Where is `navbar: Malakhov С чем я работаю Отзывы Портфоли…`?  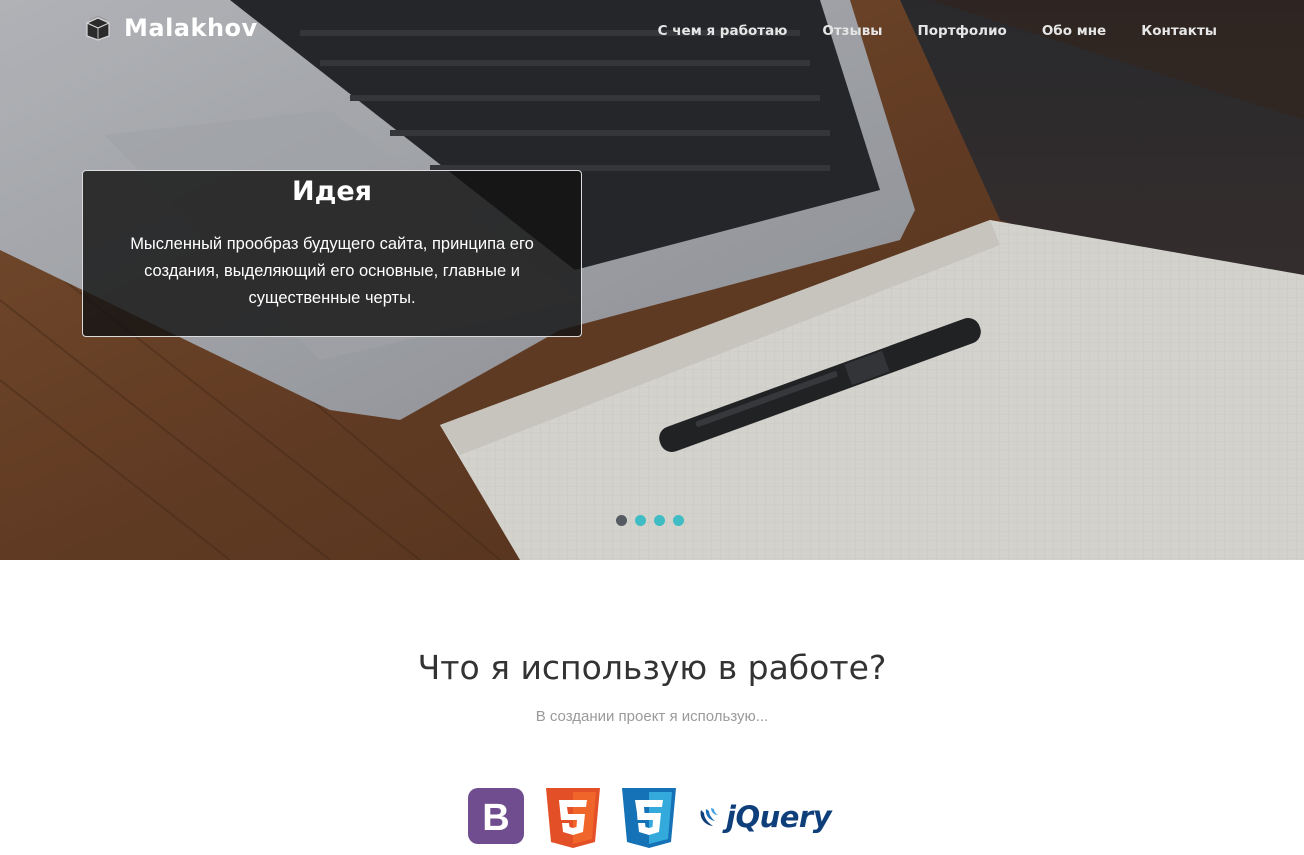 navbar: Malakhov С чем я работаю Отзывы Портфоли… is located at coordinates (652, 31).